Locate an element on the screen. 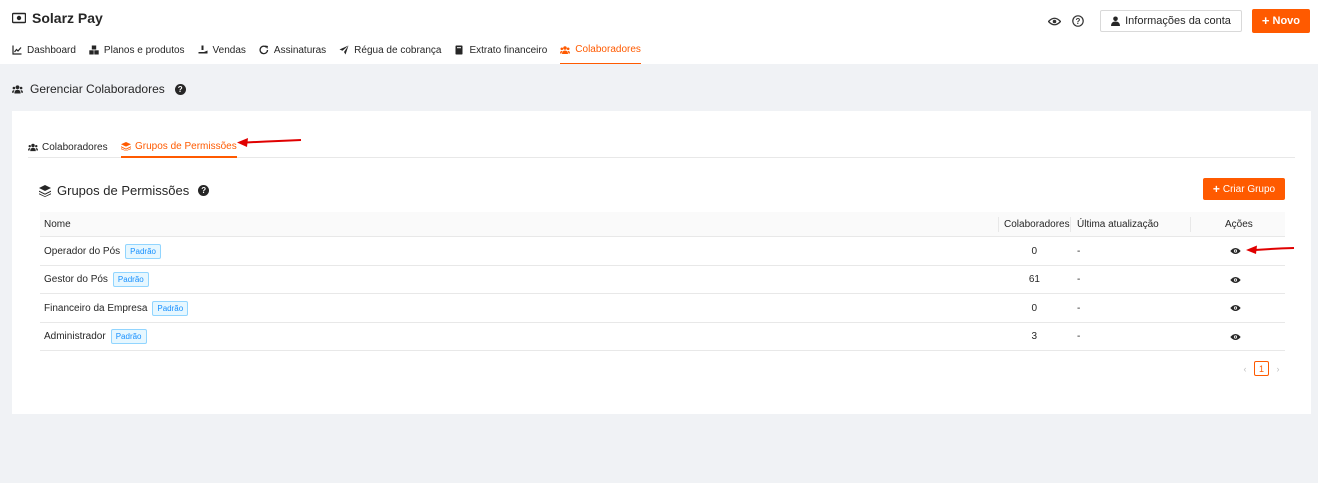  tab-label: Grupos de Permissões is located at coordinates (186, 146).